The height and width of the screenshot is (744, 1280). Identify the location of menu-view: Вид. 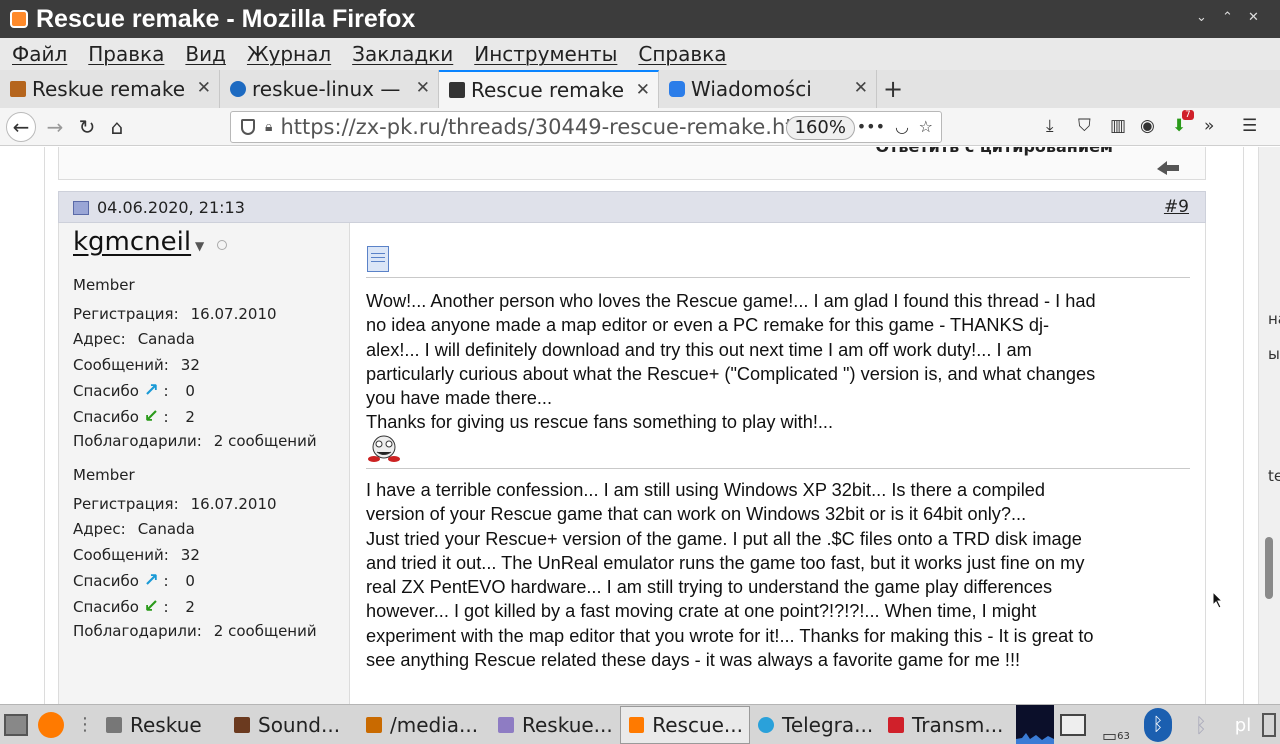
(205, 54).